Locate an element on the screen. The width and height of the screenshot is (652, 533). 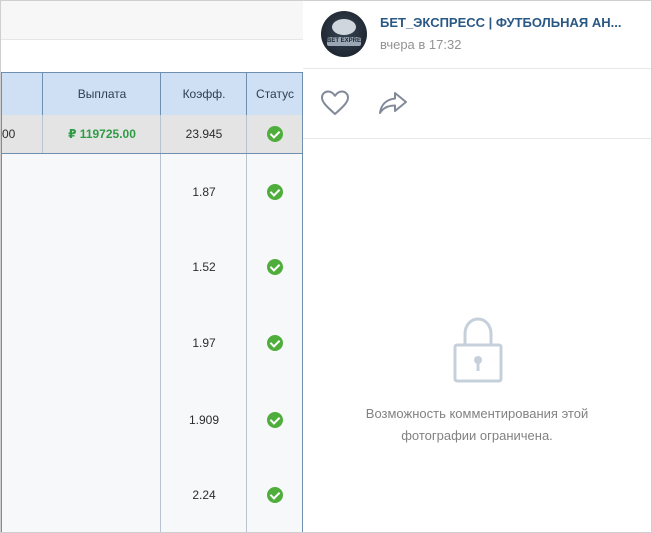
total-status is located at coordinates (274, 134).